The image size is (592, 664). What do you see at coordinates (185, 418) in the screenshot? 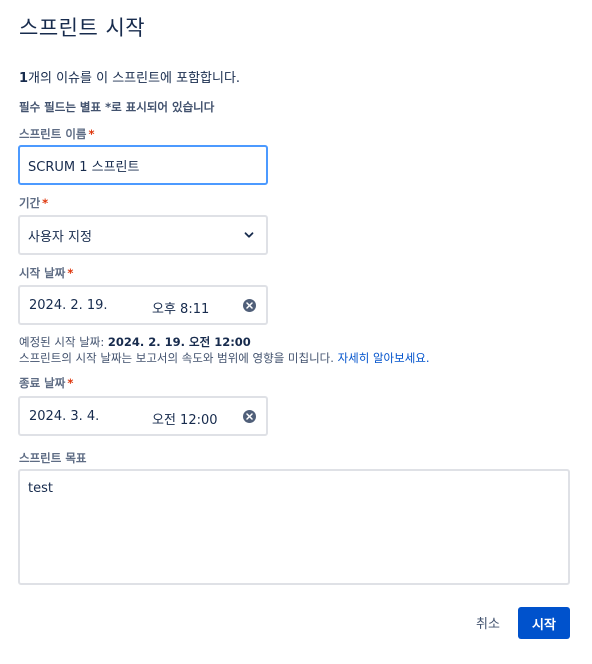
I see `end-time-value: 오전 12:00` at bounding box center [185, 418].